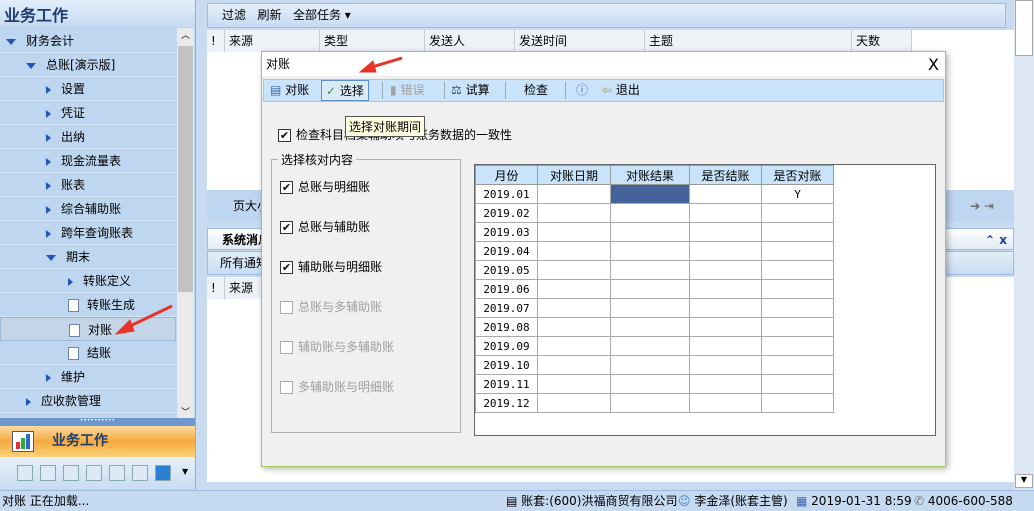  What do you see at coordinates (654, 403) in the screenshot?
I see `table-row: 2019.12` at bounding box center [654, 403].